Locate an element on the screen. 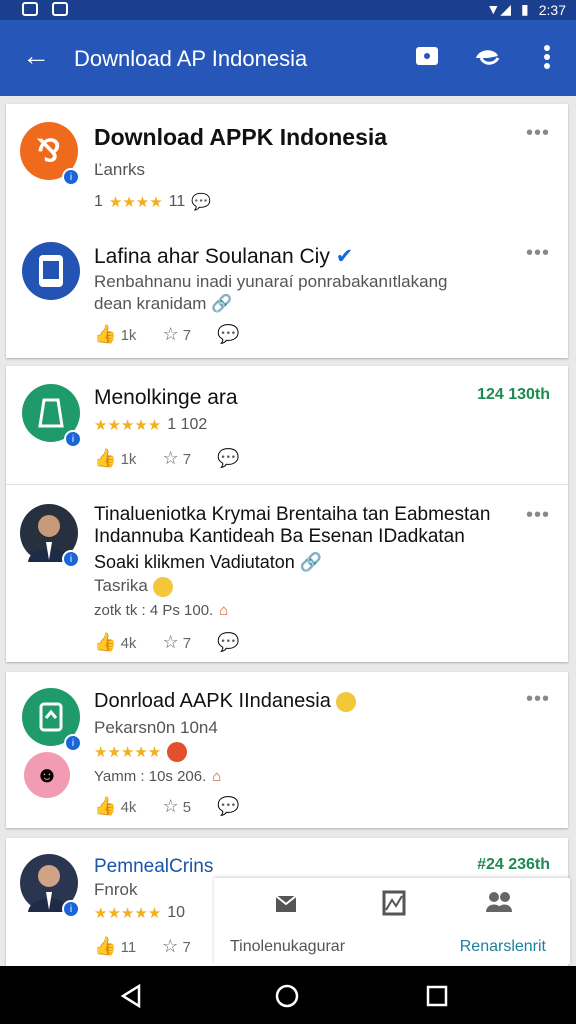 The image size is (576, 1024). home-icon is located at coordinates (287, 996).